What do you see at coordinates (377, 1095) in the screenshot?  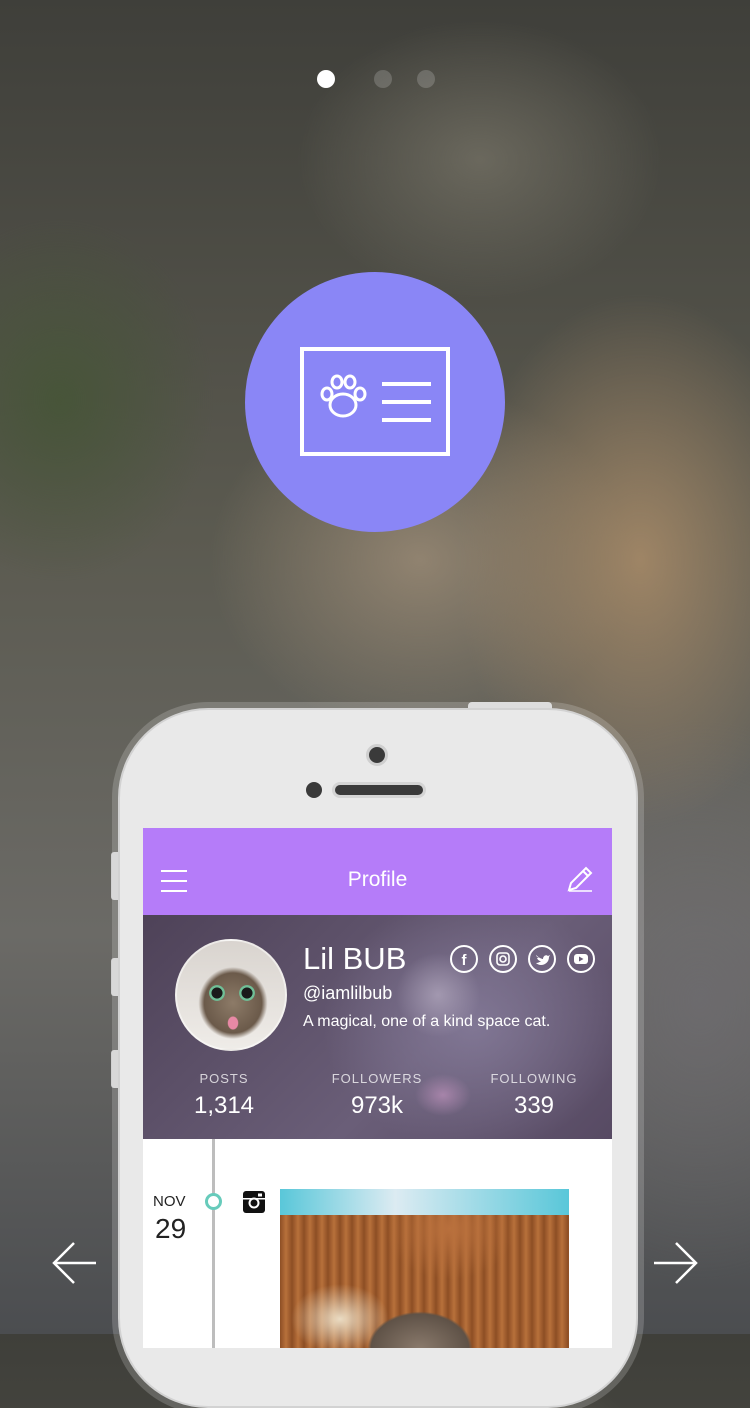 I see `stat-followers: FOLLOWERS 973k` at bounding box center [377, 1095].